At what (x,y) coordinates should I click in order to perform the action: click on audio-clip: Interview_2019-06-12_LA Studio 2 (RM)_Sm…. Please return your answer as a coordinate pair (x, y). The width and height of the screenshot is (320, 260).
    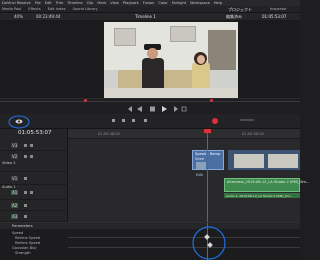
    Looking at the image, I should click on (266, 185).